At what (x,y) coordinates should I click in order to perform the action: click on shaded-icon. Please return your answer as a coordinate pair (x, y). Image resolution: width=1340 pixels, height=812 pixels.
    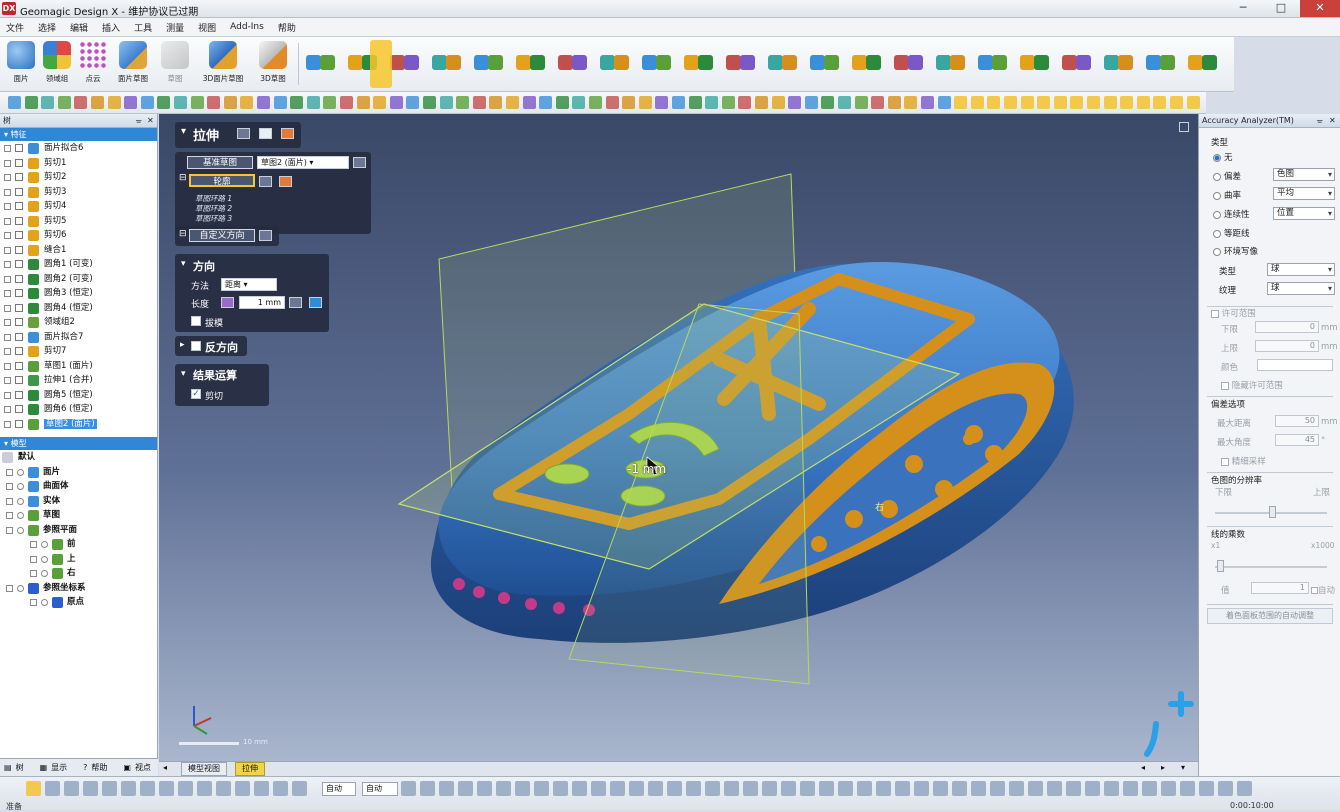
    Looking at the image, I should click on (1127, 102).